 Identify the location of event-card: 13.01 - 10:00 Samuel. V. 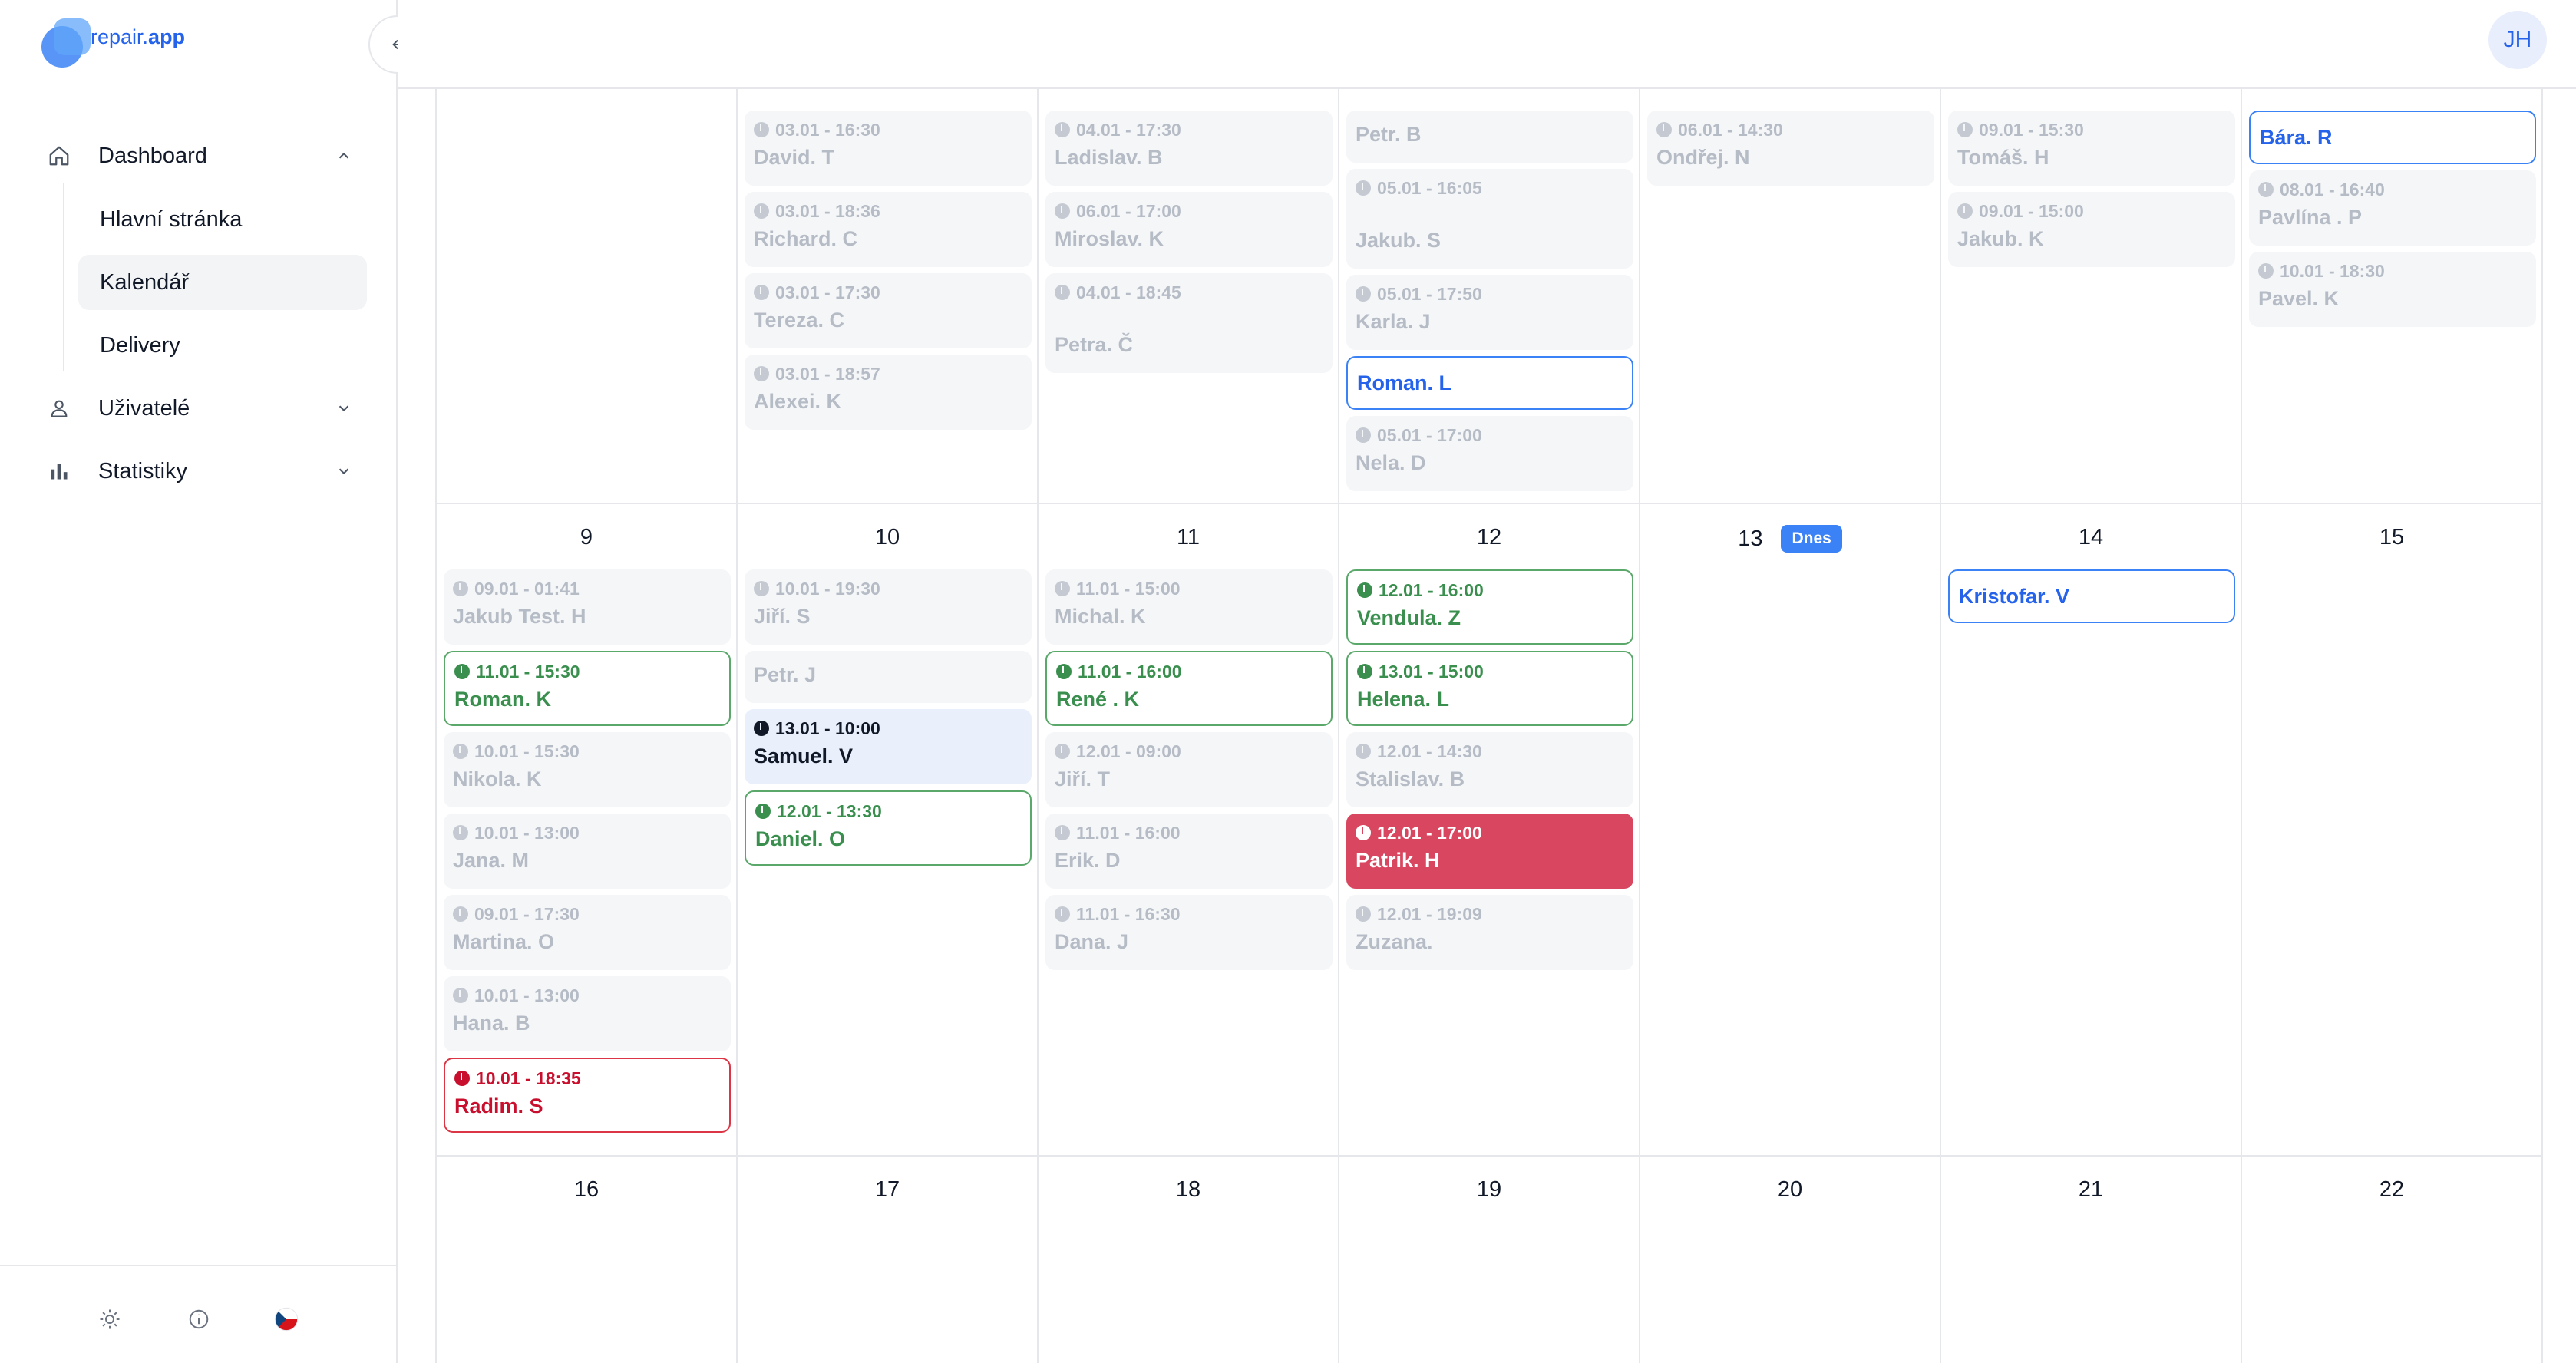
(888, 746).